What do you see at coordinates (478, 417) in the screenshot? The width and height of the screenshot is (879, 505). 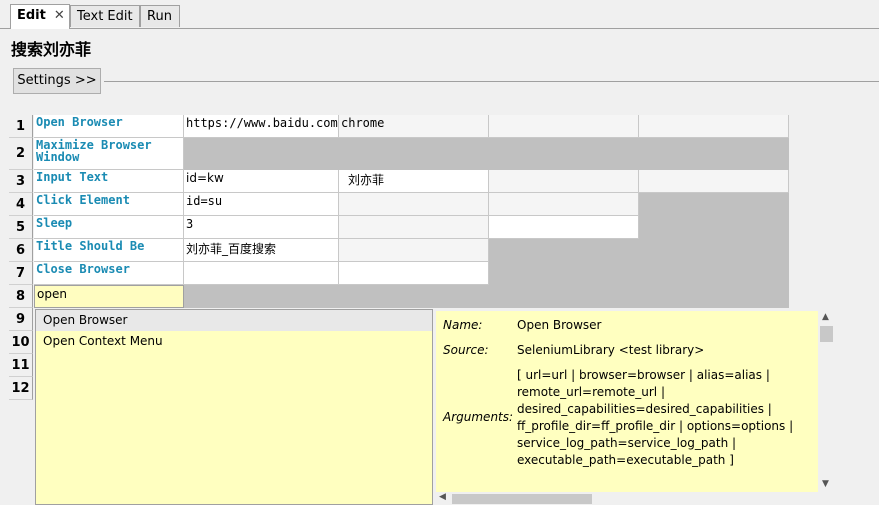 I see `doc-arguments-label: Arguments:` at bounding box center [478, 417].